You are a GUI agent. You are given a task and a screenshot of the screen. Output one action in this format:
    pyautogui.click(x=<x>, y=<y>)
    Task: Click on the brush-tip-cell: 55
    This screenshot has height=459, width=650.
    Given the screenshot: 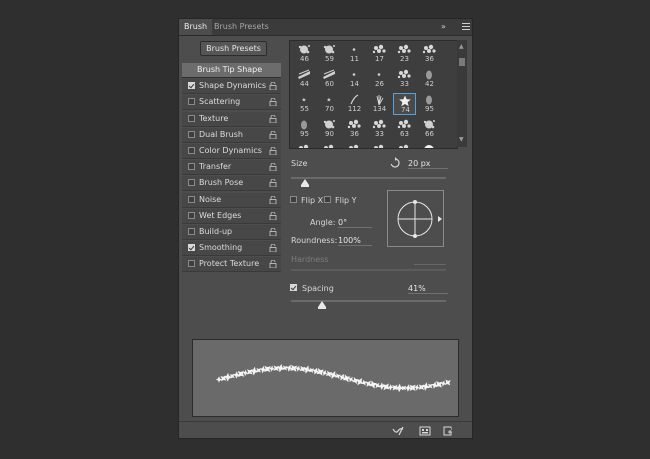 What is the action you would take?
    pyautogui.click(x=304, y=104)
    